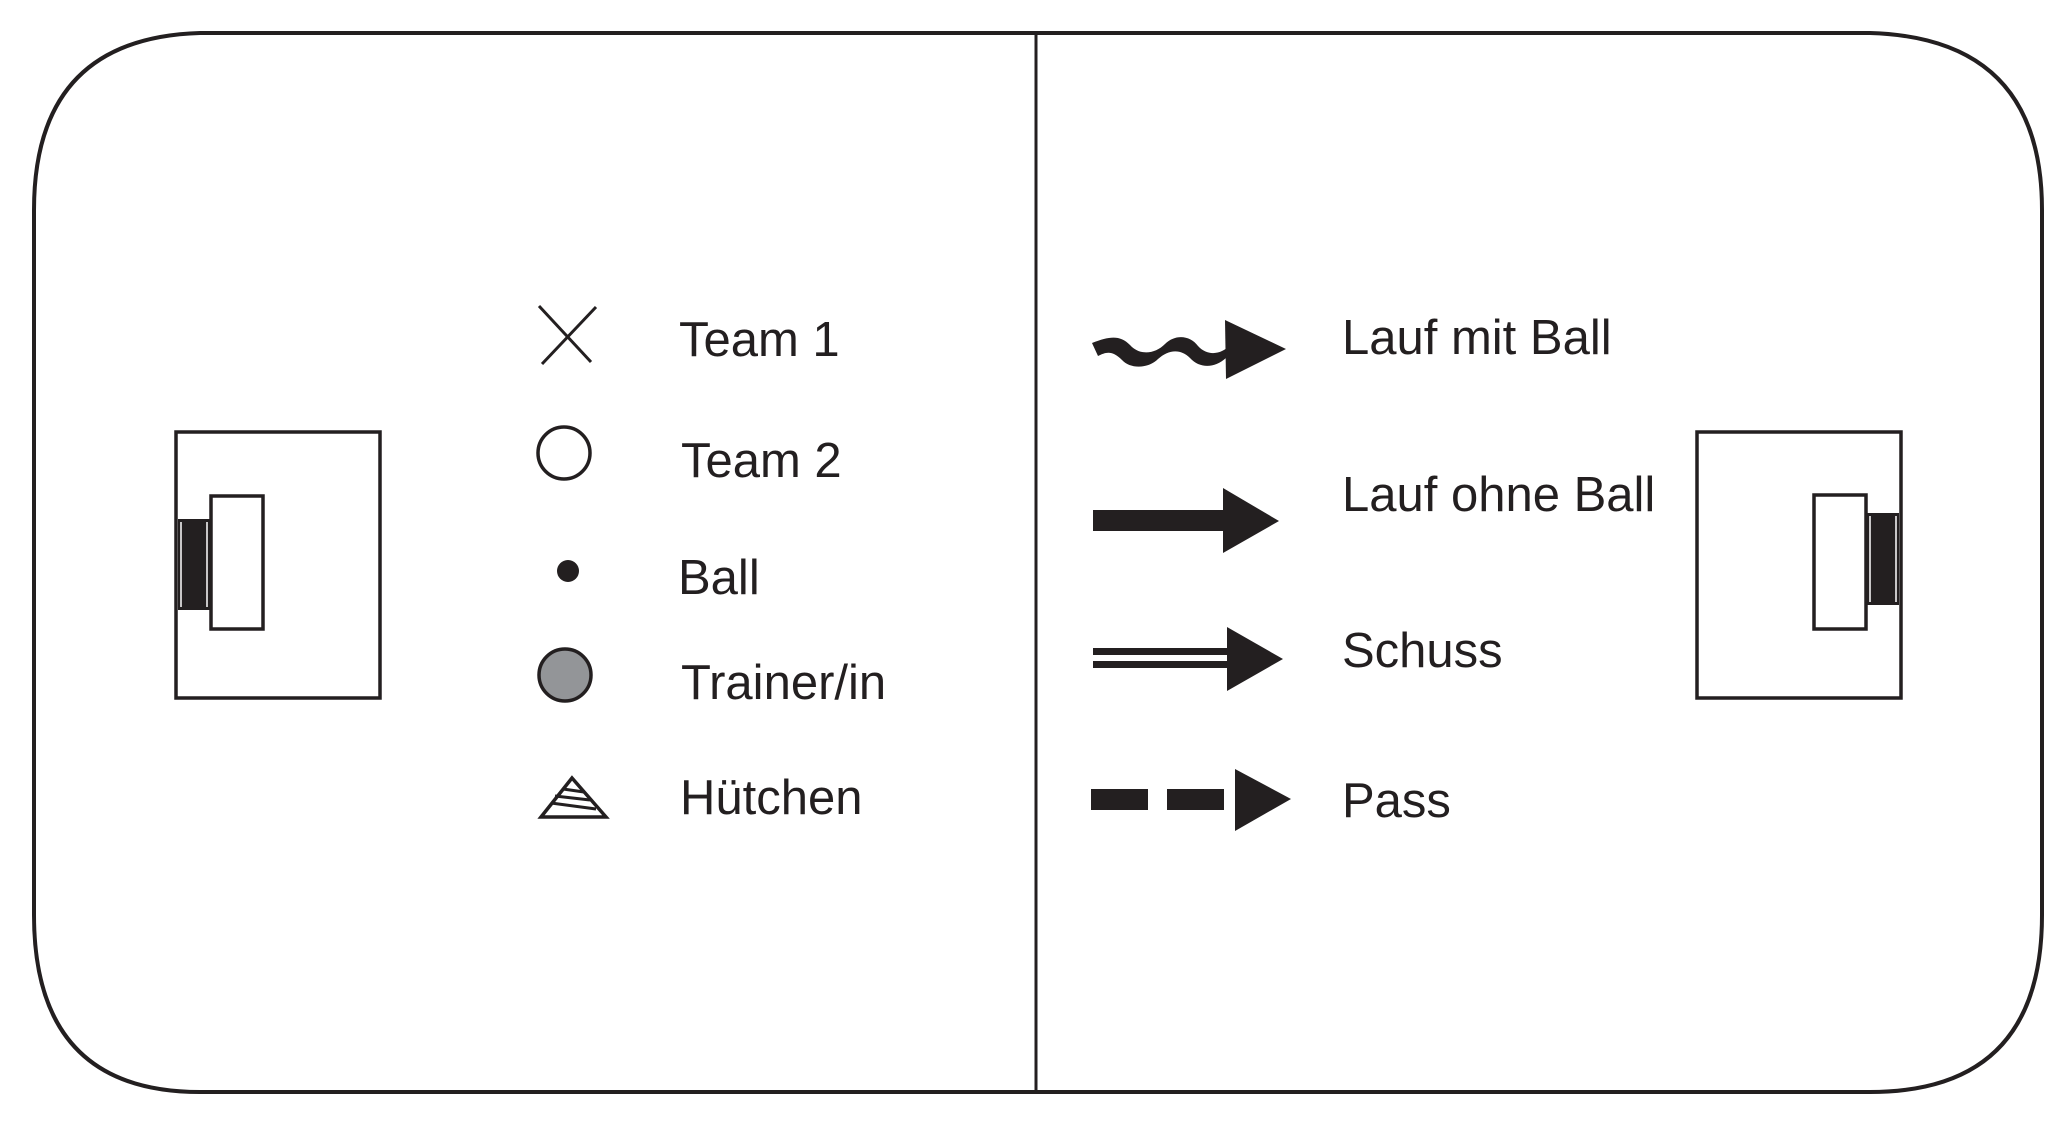 Image resolution: width=2068 pixels, height=1123 pixels. What do you see at coordinates (1799, 565) in the screenshot?
I see `right-goal` at bounding box center [1799, 565].